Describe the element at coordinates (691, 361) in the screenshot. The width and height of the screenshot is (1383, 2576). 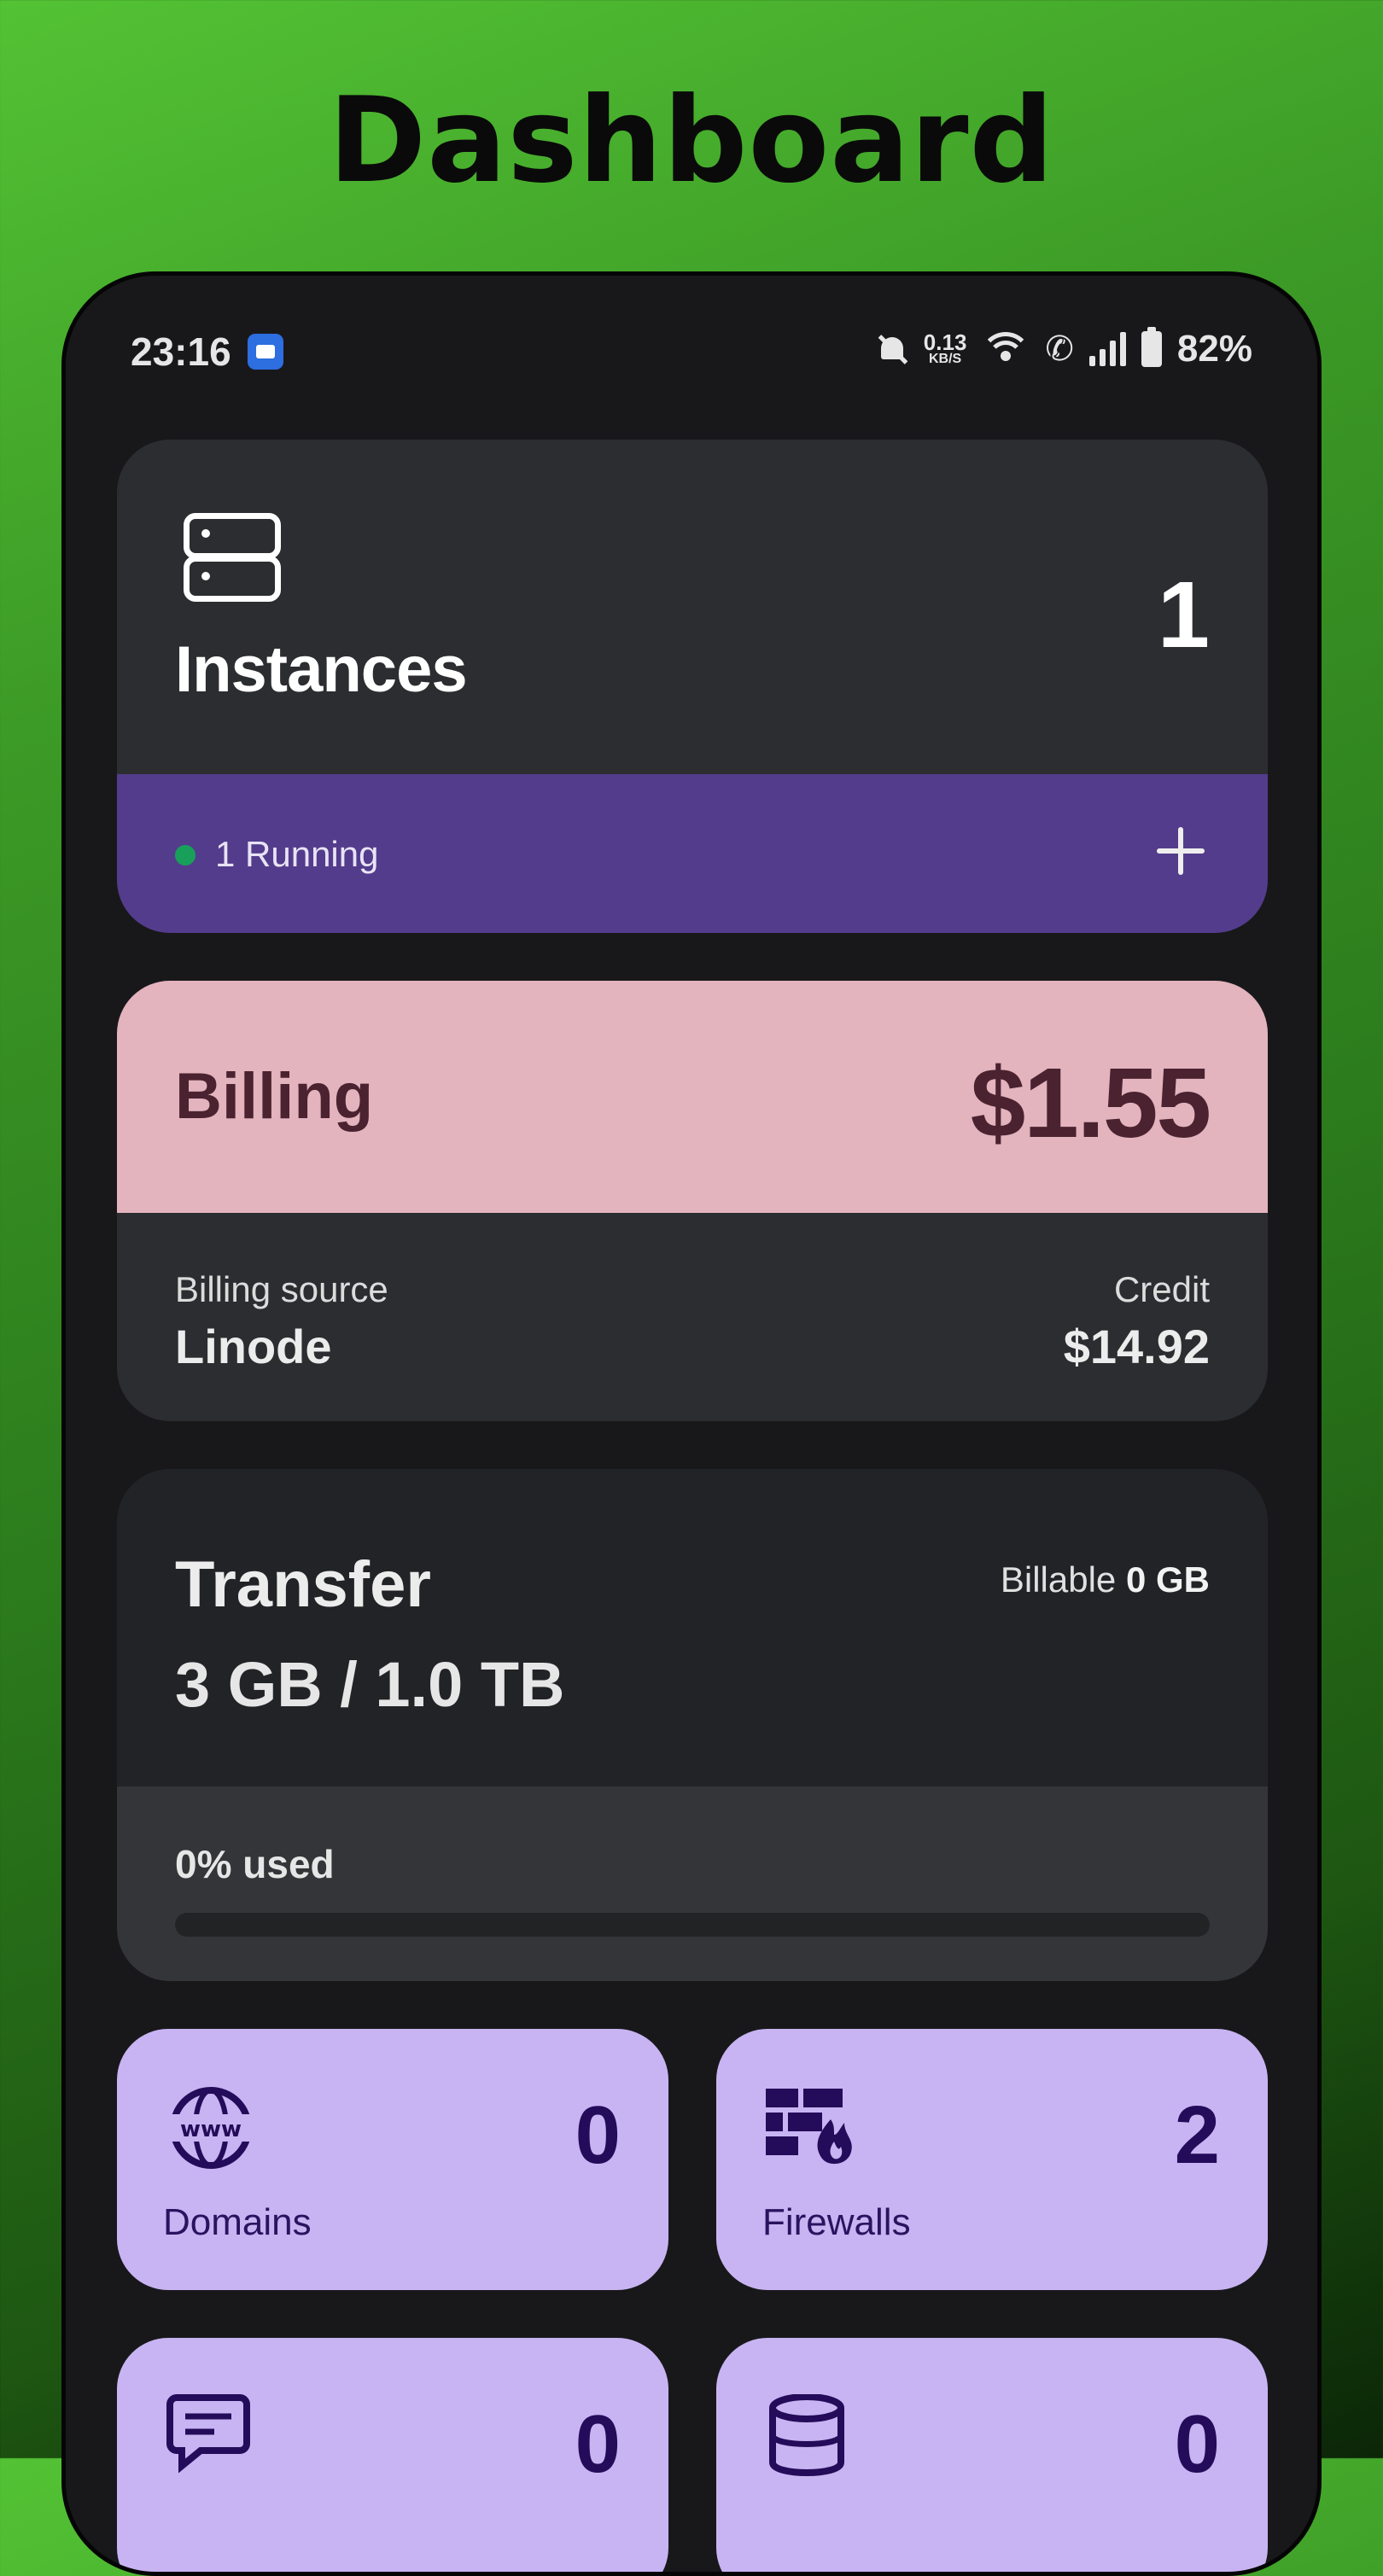
I see `status-bar: 23:16 0.13 KB/S ✆ 82%` at that location.